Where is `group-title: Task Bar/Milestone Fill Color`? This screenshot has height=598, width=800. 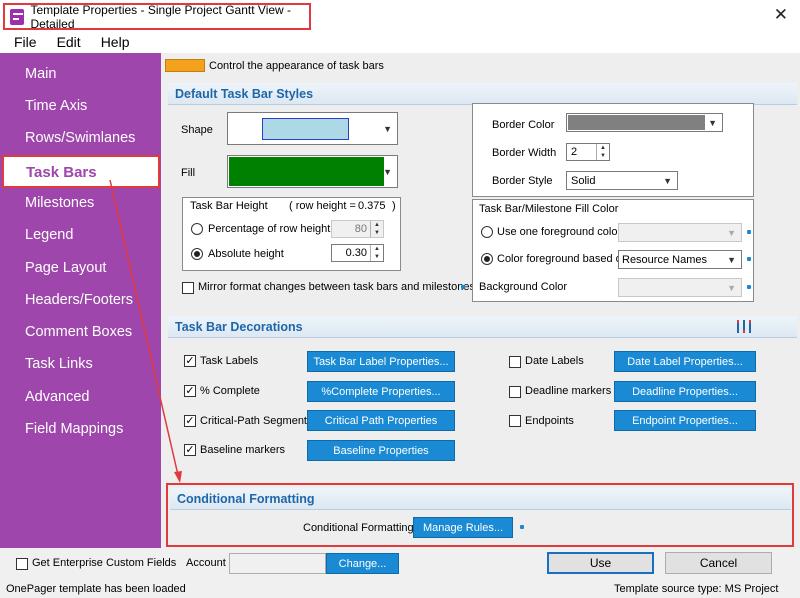 group-title: Task Bar/Milestone Fill Color is located at coordinates (549, 209).